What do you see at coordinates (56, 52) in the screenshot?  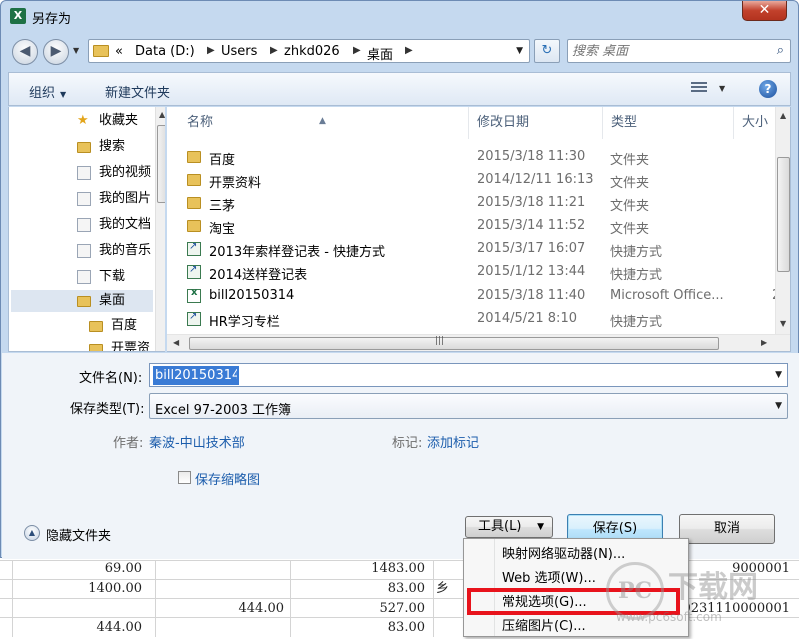 I see `forward-button: ▶` at bounding box center [56, 52].